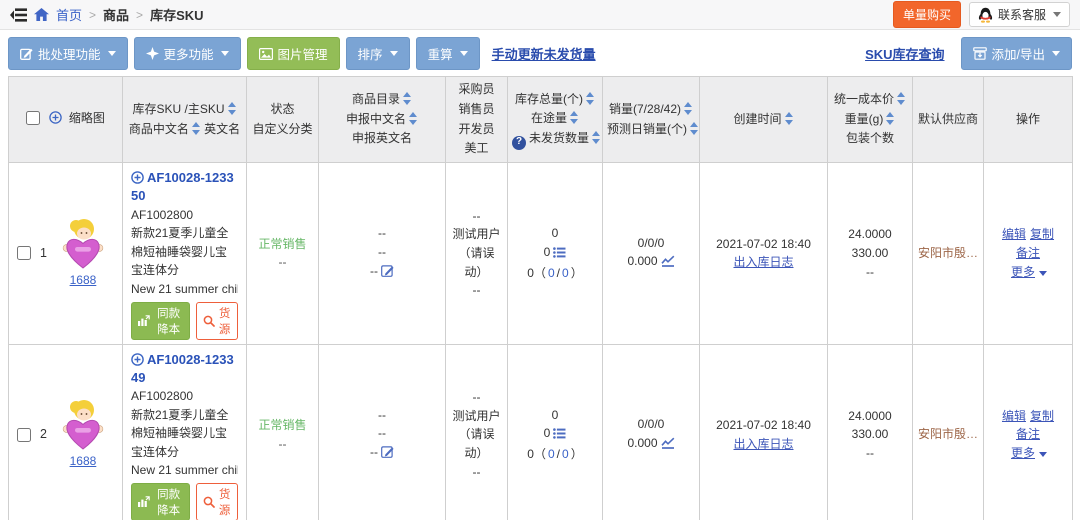  I want to click on cell-stock: 0 0 0（ 0/0）, so click(555, 253).